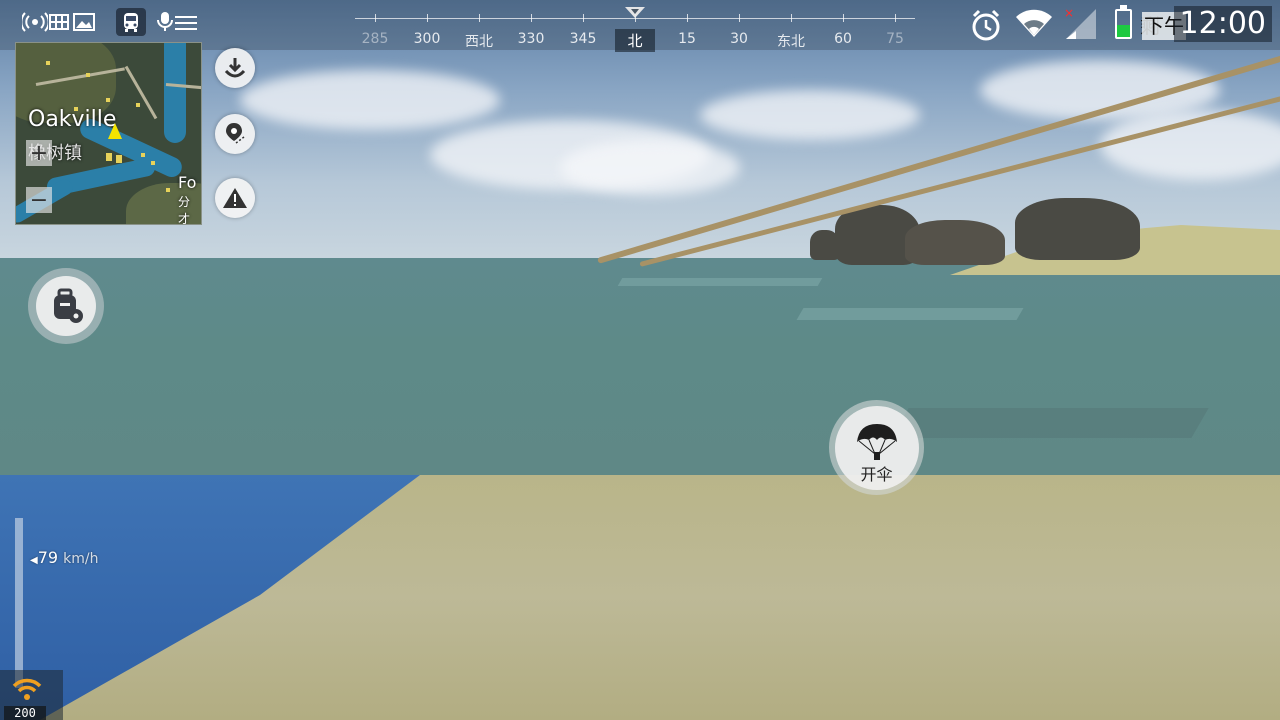 The height and width of the screenshot is (720, 1280). What do you see at coordinates (187, 182) in the screenshot?
I see `map-place-name-2: Fo` at bounding box center [187, 182].